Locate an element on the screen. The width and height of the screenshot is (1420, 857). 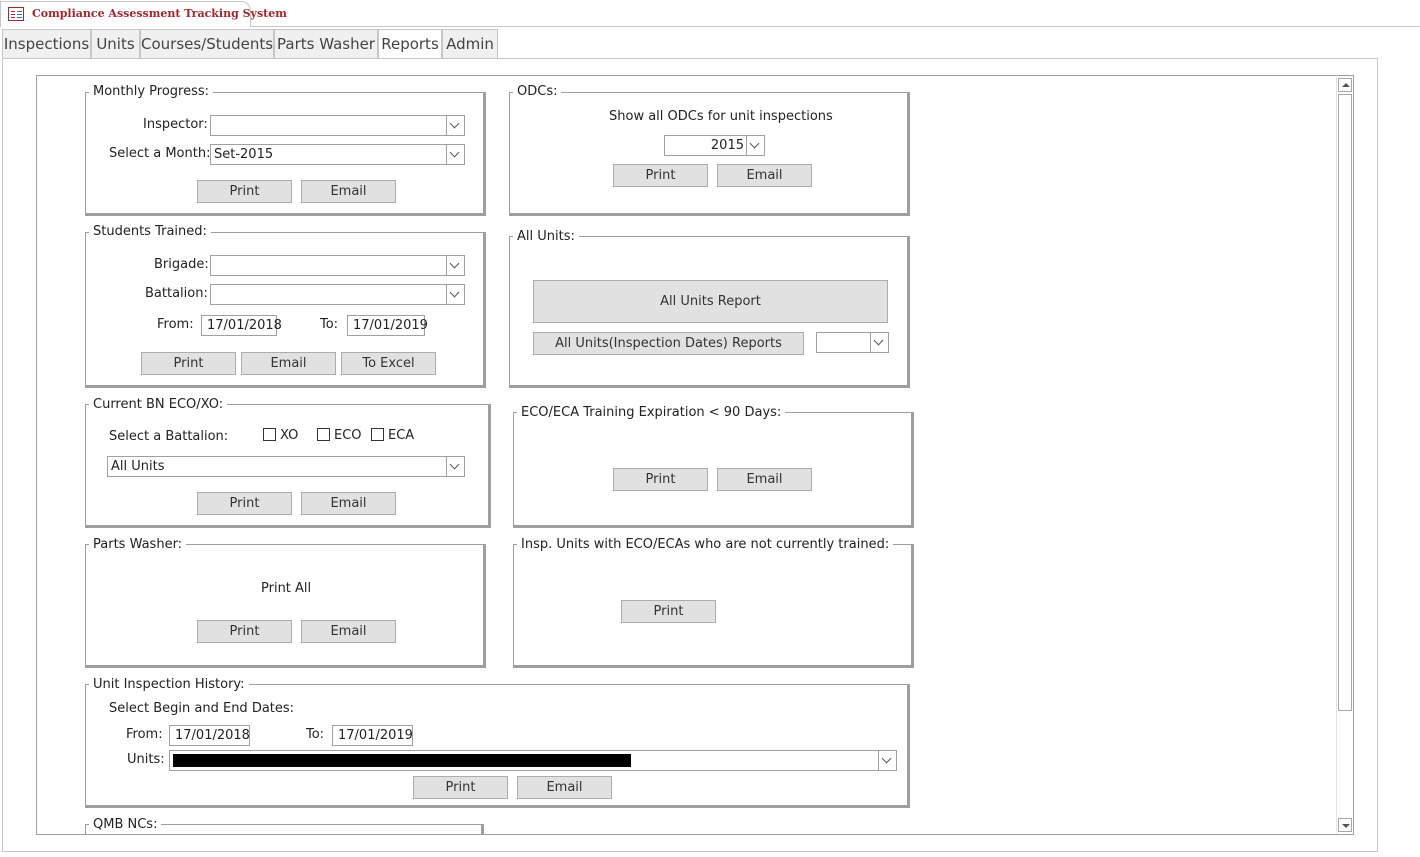
unit-history-caption: Select Begin and End Dates: is located at coordinates (202, 708).